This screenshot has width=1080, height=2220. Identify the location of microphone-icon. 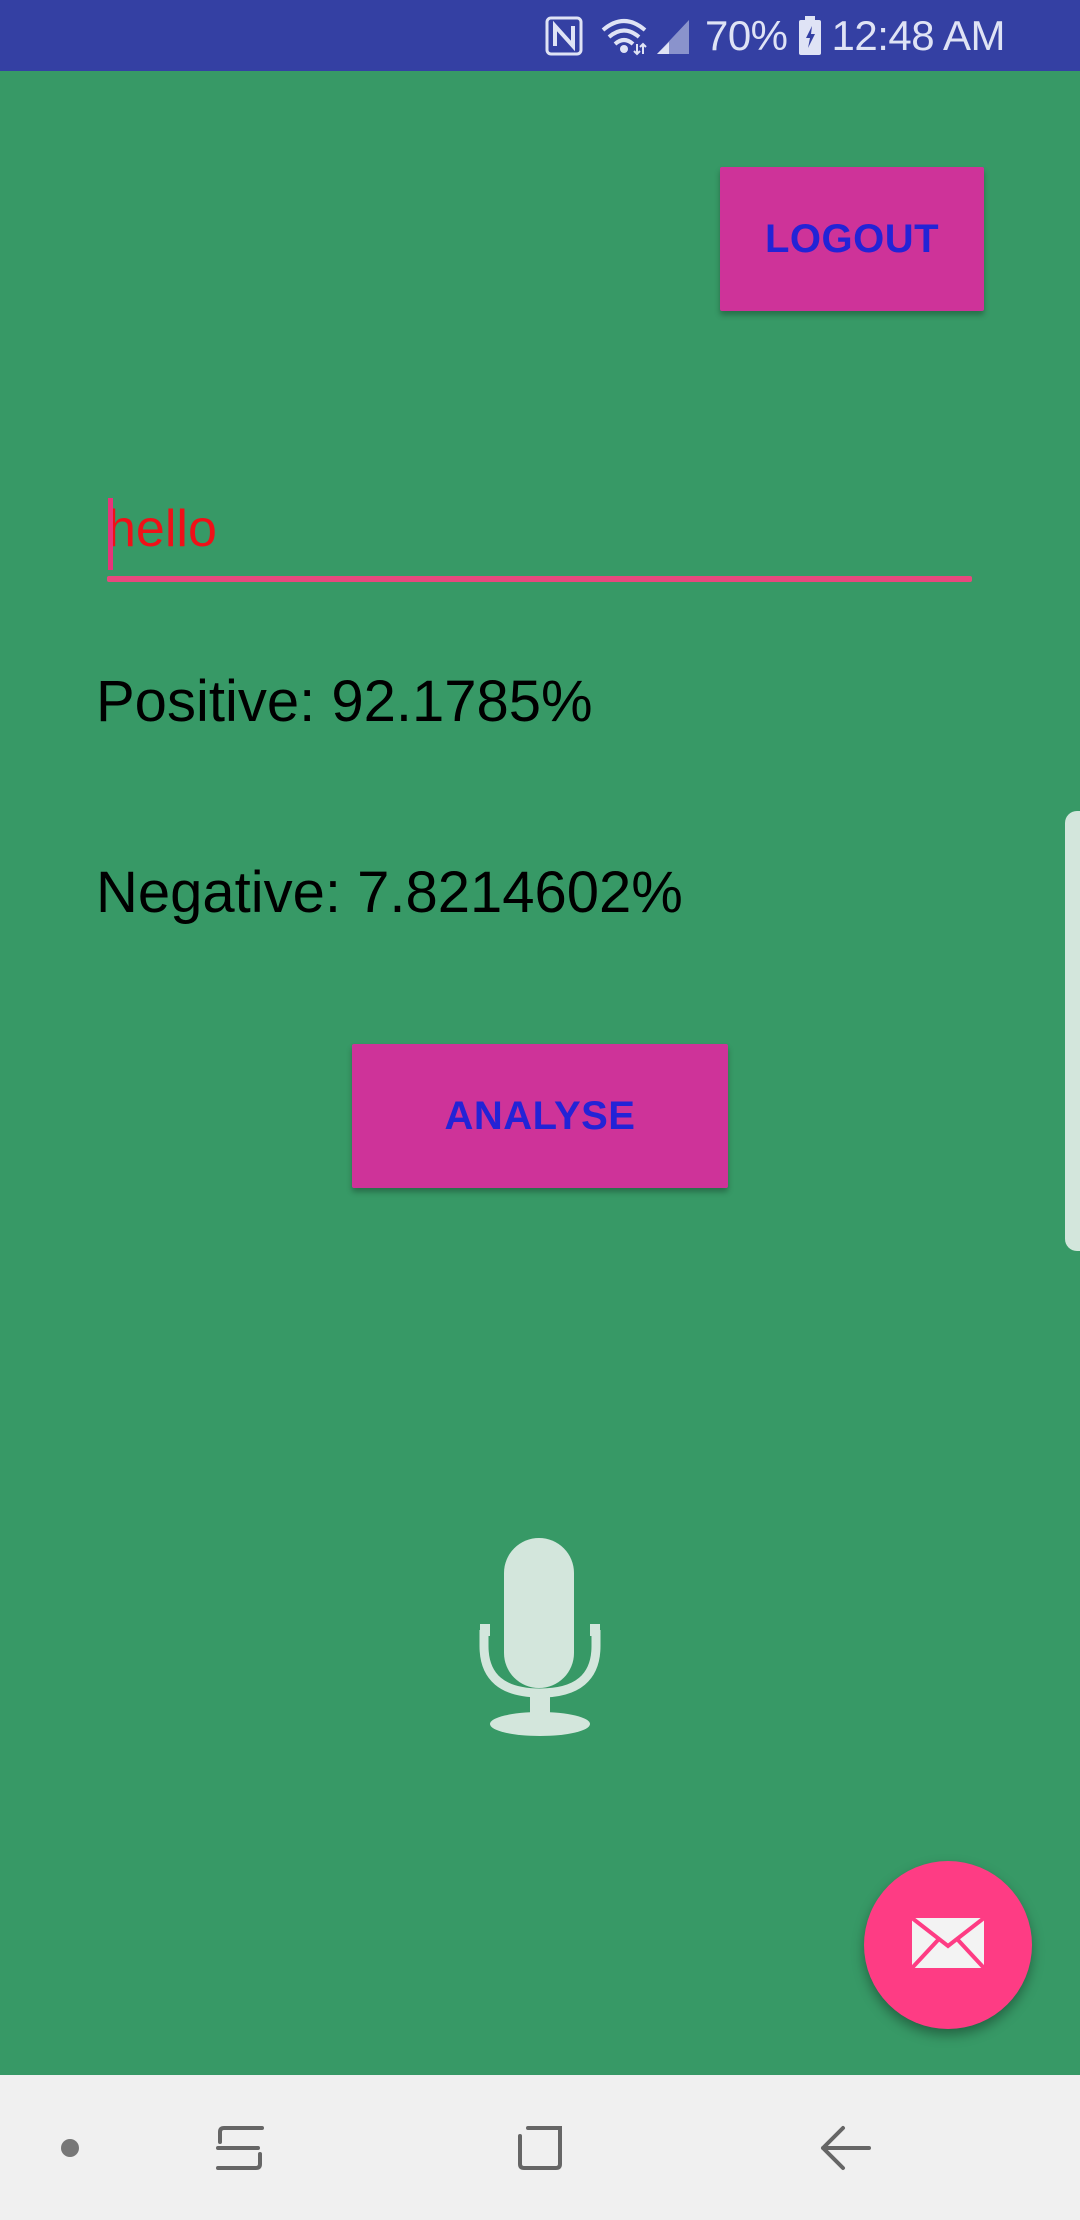
(540, 1640).